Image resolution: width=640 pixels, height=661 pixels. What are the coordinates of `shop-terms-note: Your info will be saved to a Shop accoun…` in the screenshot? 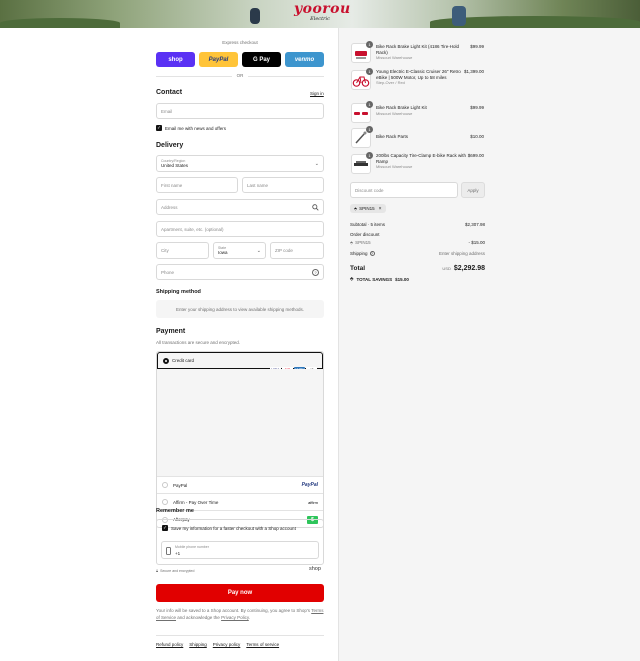 It's located at (240, 614).